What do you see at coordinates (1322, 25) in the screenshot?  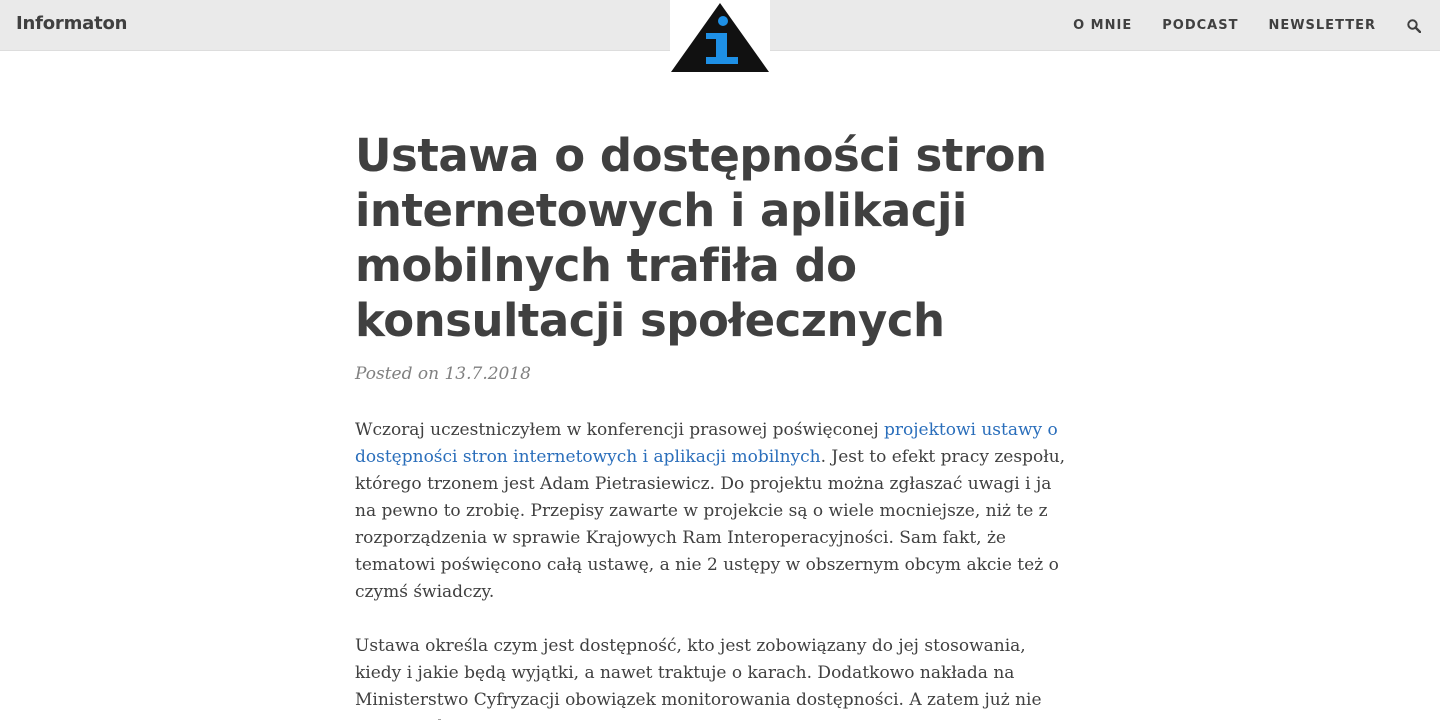 I see `nav-link-newsletter: NEWSLETTER` at bounding box center [1322, 25].